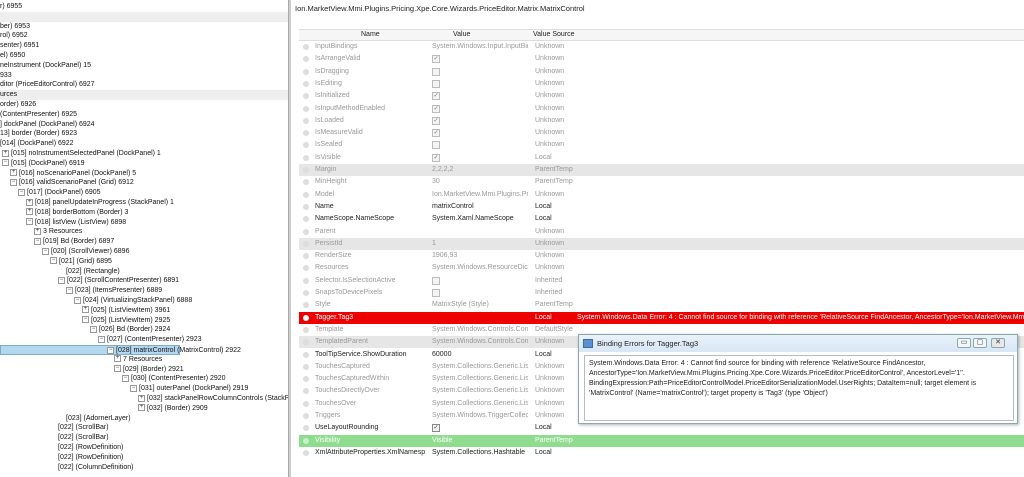  Describe the element at coordinates (61, 458) in the screenshot. I see `tree-node: [022] (RowDefinition)` at that location.